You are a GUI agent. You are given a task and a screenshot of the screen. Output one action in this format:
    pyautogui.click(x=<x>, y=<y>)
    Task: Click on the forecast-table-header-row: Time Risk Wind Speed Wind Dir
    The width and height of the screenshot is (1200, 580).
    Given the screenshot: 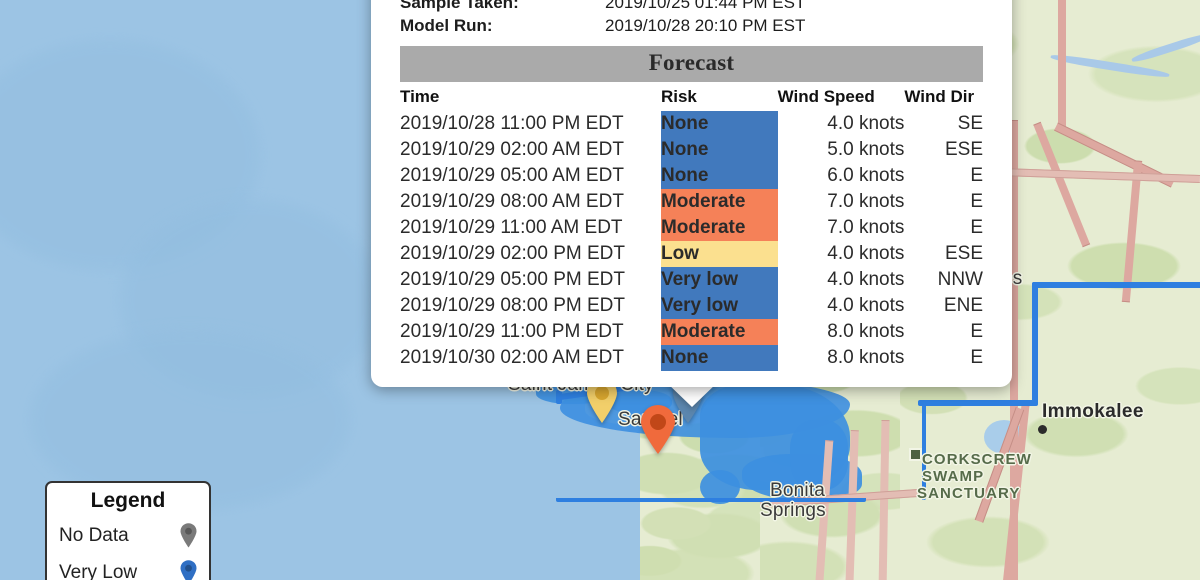 What is the action you would take?
    pyautogui.click(x=691, y=96)
    